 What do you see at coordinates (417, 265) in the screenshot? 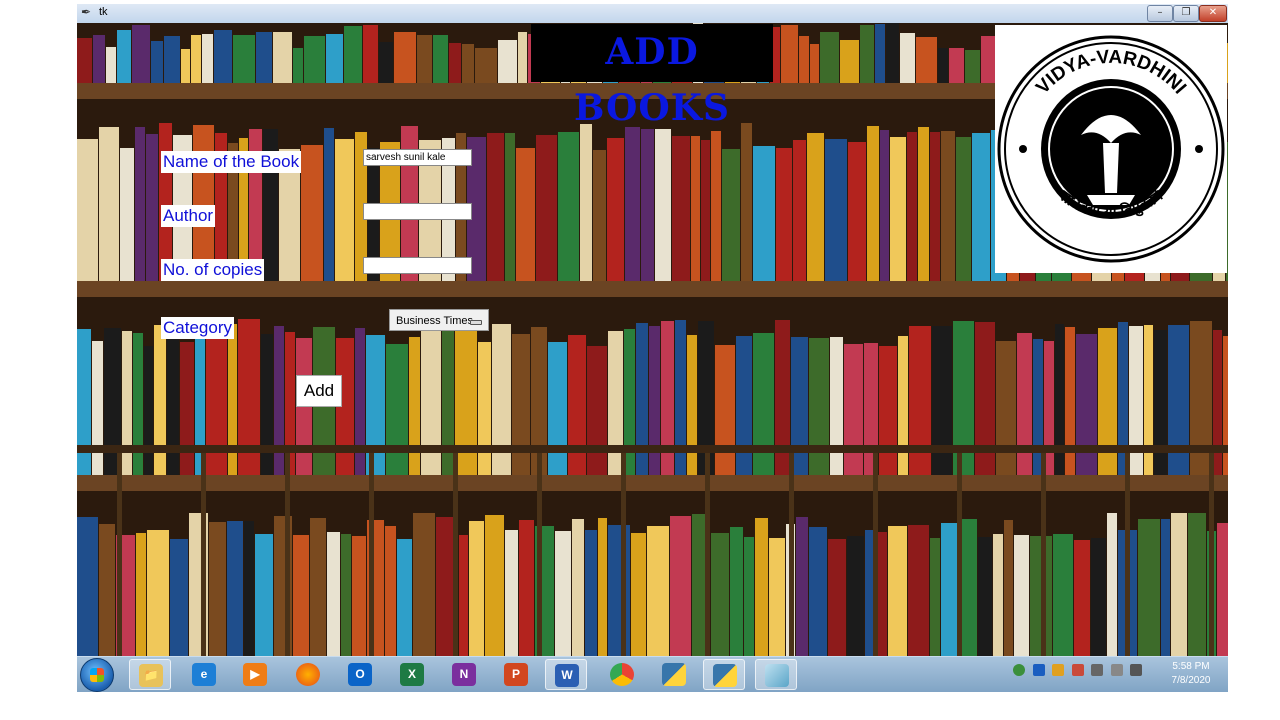
I see `copies-input` at bounding box center [417, 265].